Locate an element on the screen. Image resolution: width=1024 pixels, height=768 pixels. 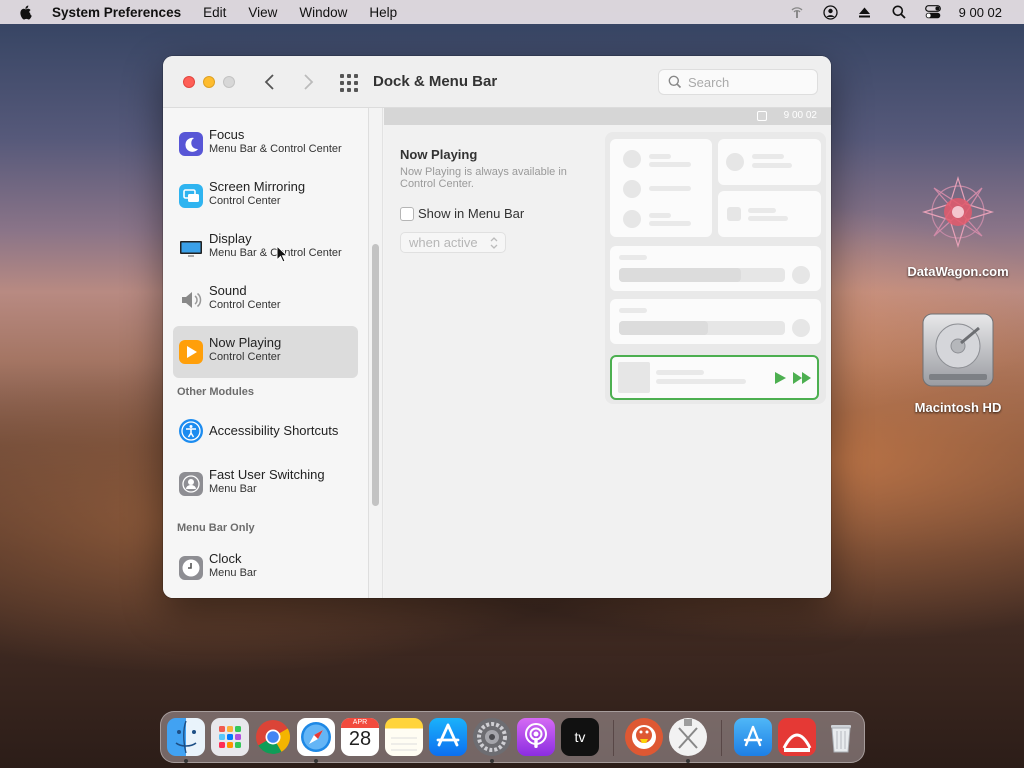
desktop-icon-macintosh-hd: Macintosh HD is located at coordinates (958, 362).